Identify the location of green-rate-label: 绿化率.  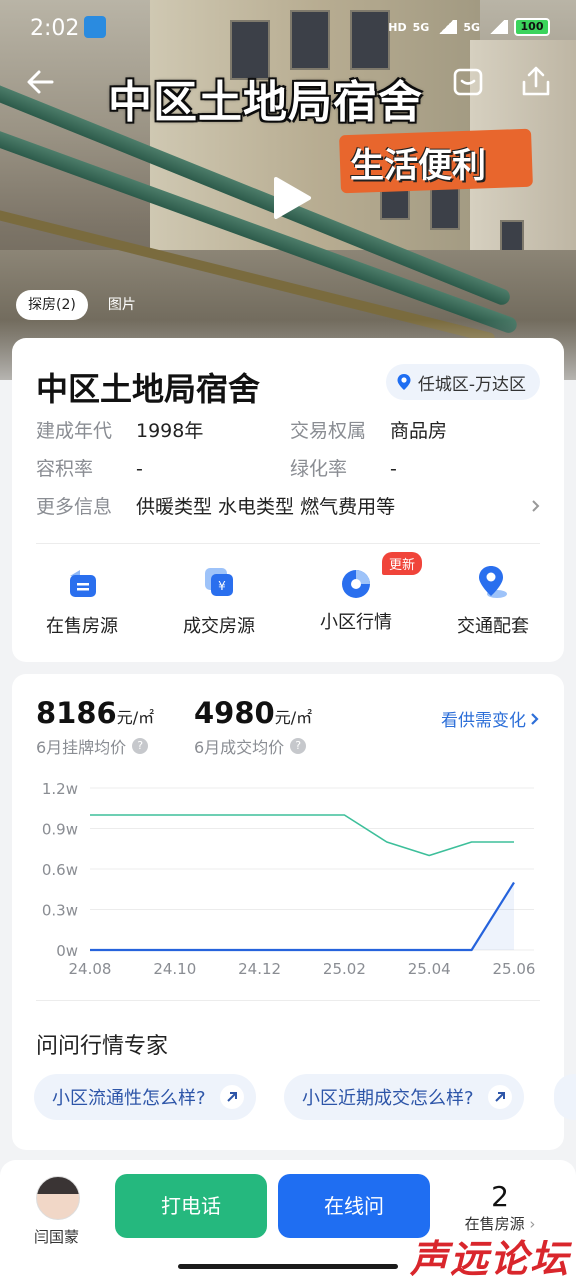
(319, 469).